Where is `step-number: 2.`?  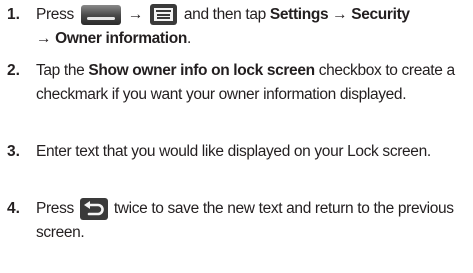 step-number: 2. is located at coordinates (13, 70).